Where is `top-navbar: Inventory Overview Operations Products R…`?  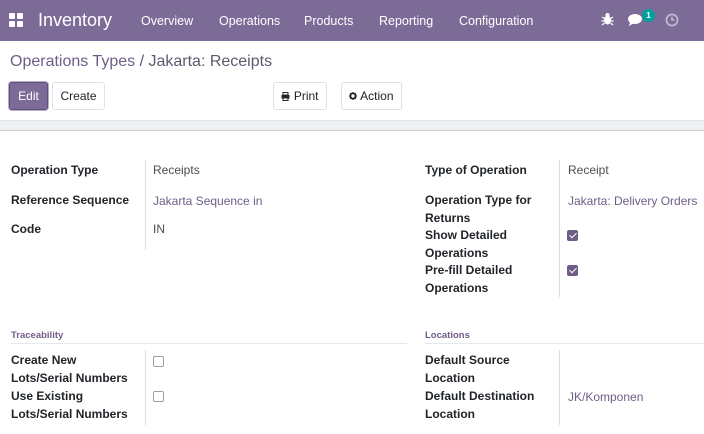 top-navbar: Inventory Overview Operations Products R… is located at coordinates (352, 20).